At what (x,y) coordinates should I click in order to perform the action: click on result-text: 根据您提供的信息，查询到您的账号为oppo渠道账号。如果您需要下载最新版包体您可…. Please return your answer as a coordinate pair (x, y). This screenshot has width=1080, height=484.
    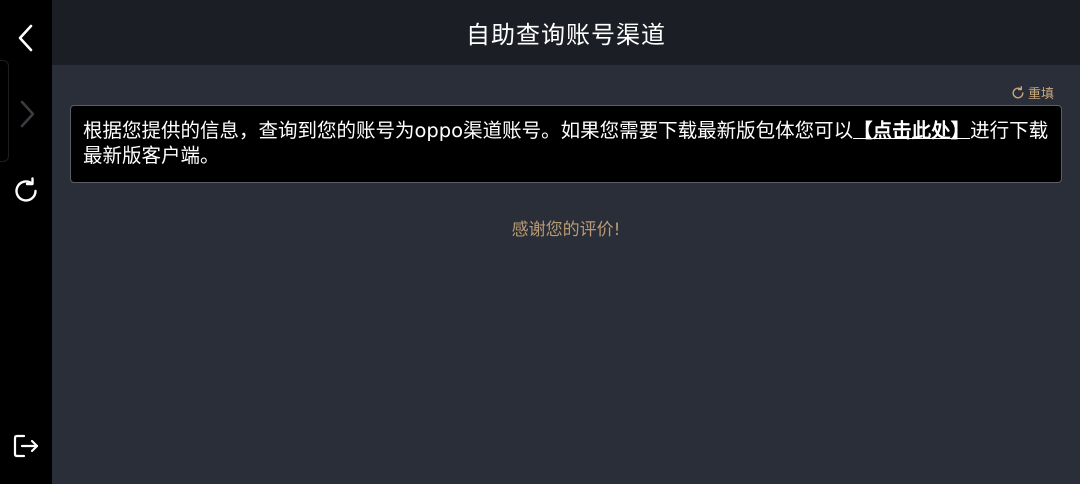
    Looking at the image, I should click on (468, 130).